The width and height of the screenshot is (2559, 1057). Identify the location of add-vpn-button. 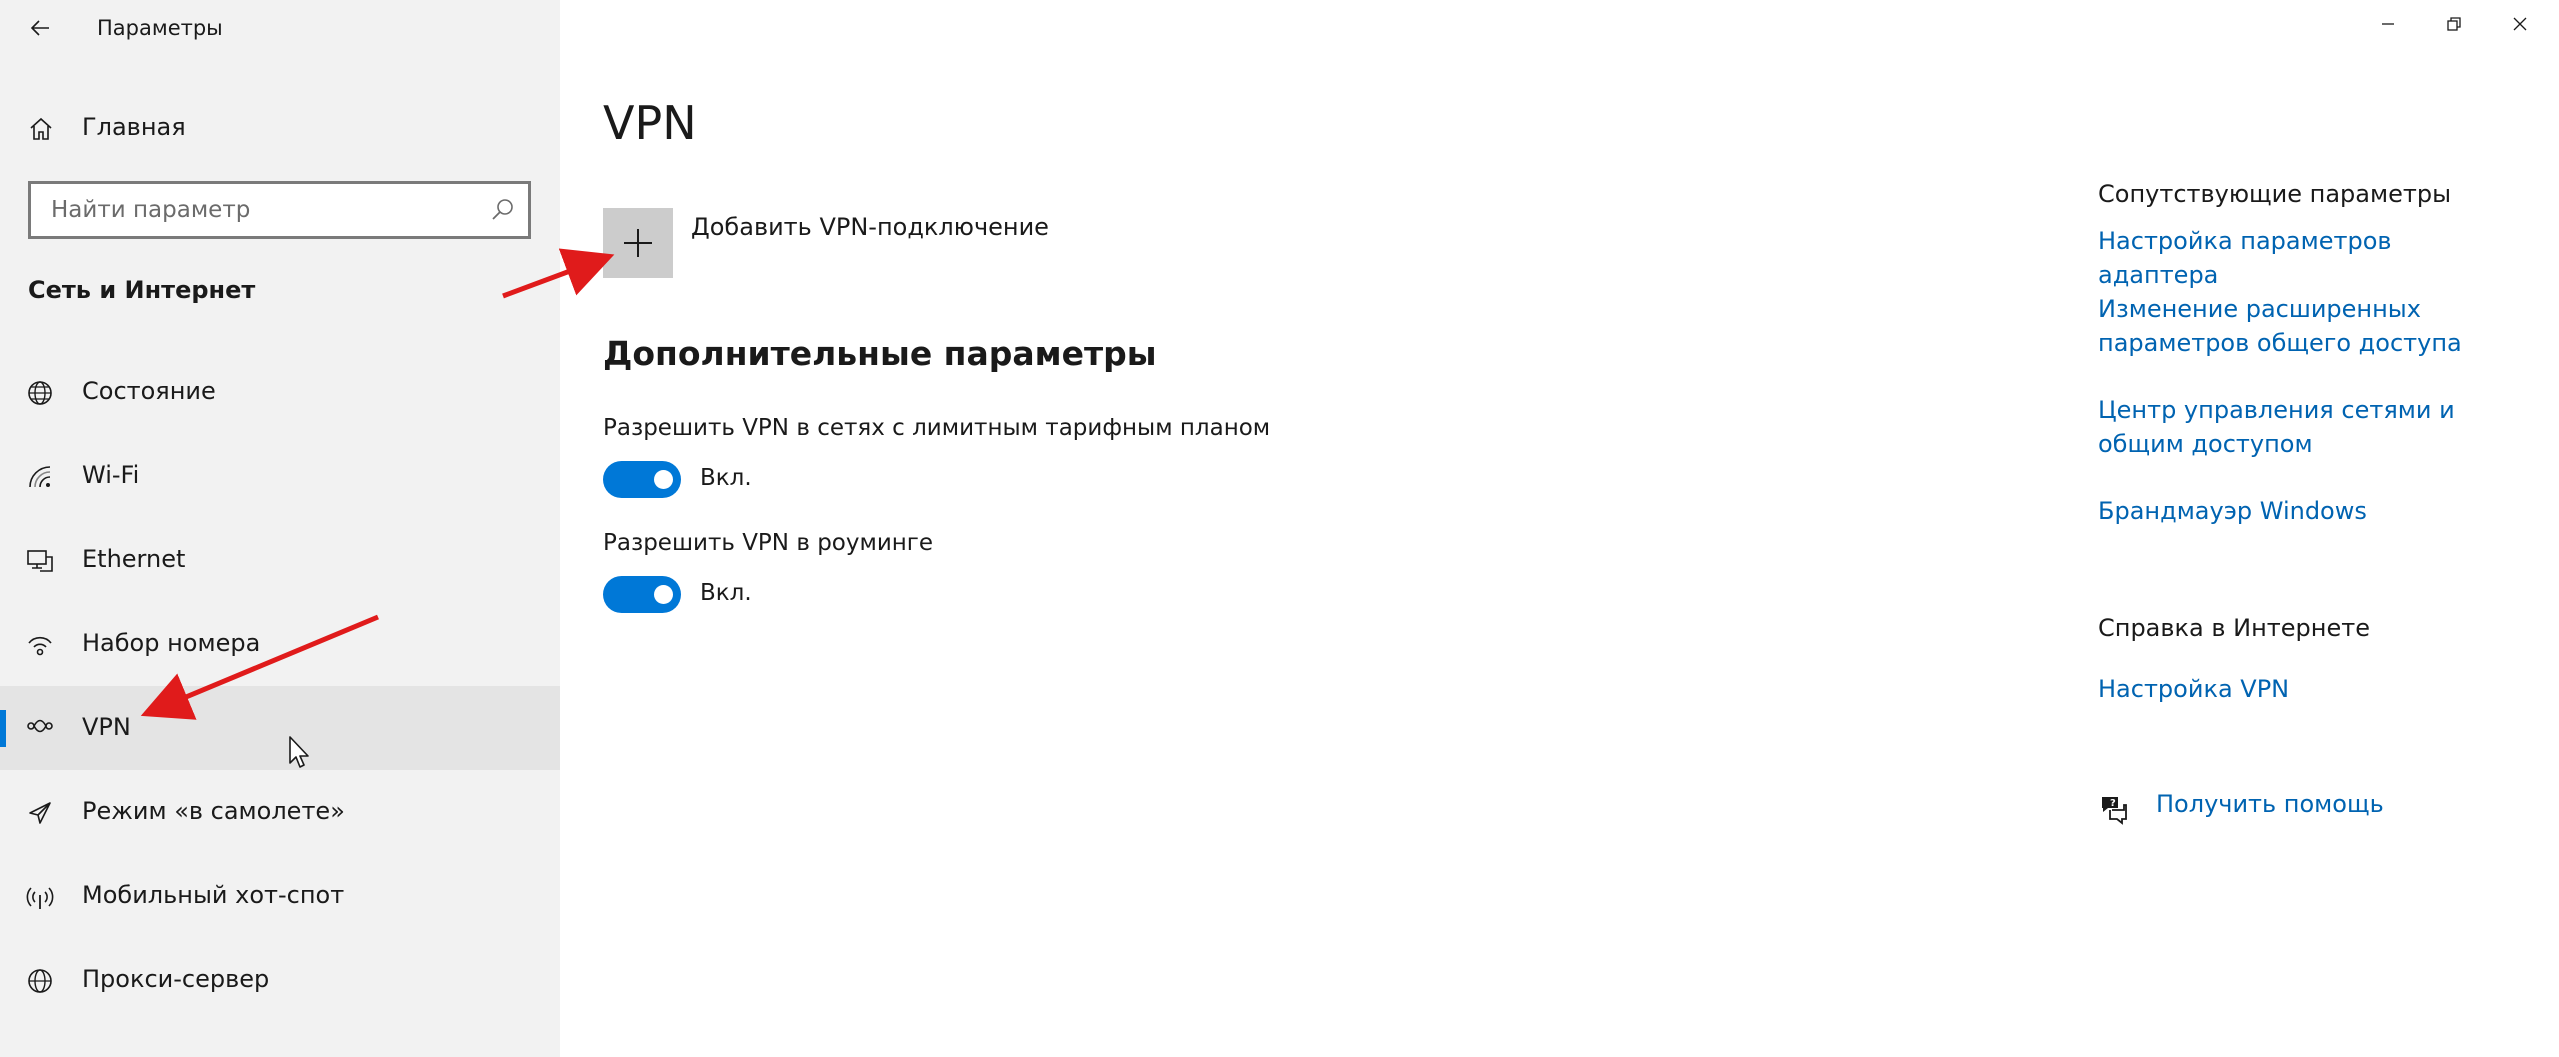
(638, 243).